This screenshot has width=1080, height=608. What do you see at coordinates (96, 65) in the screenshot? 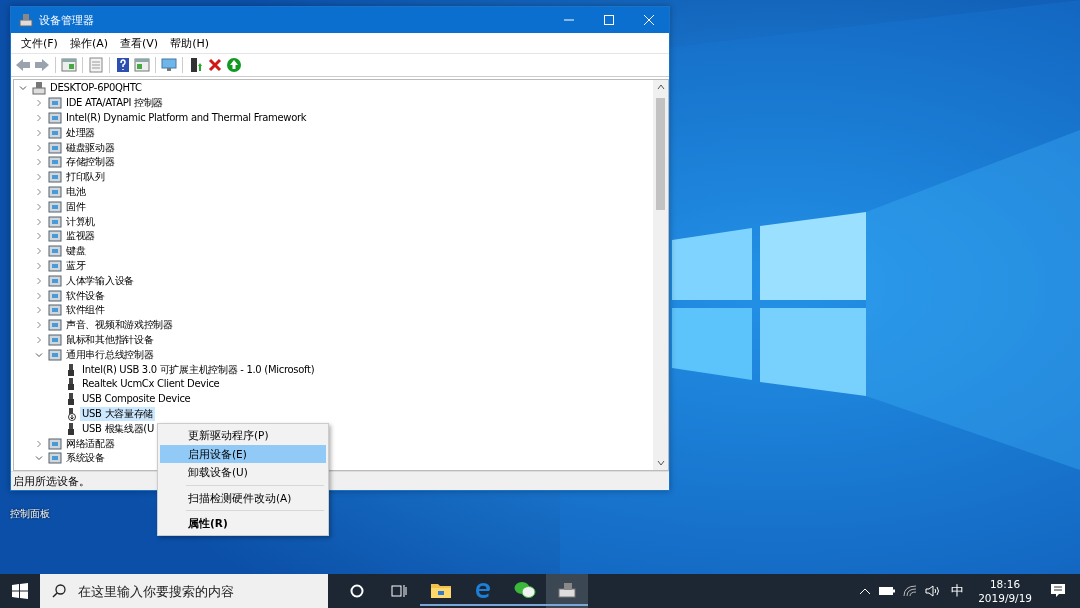
I see `properties-icon` at bounding box center [96, 65].